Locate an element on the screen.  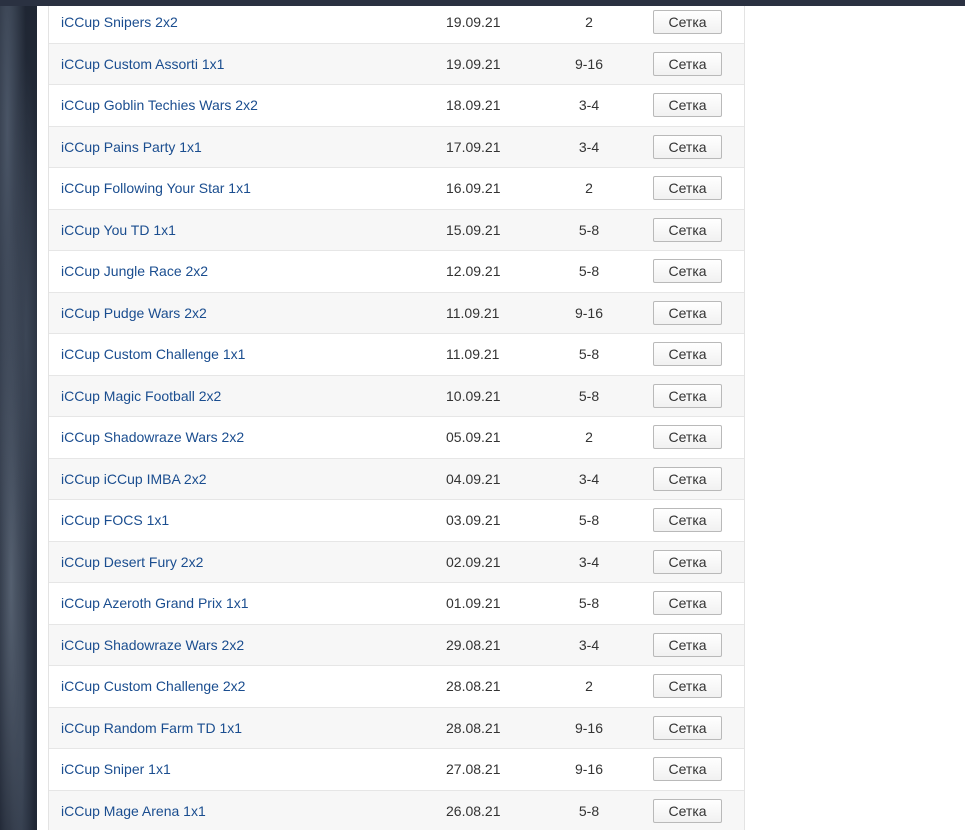
table-row: iCCup Pains Party 1x1 17.09.21 3-4 Сетка is located at coordinates (396, 147).